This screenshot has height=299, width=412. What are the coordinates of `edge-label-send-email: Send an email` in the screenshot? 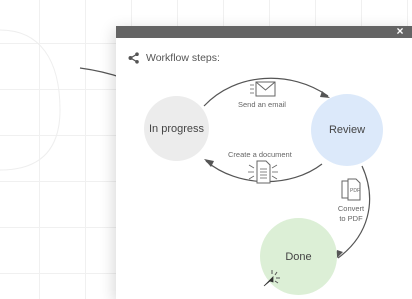 It's located at (262, 104).